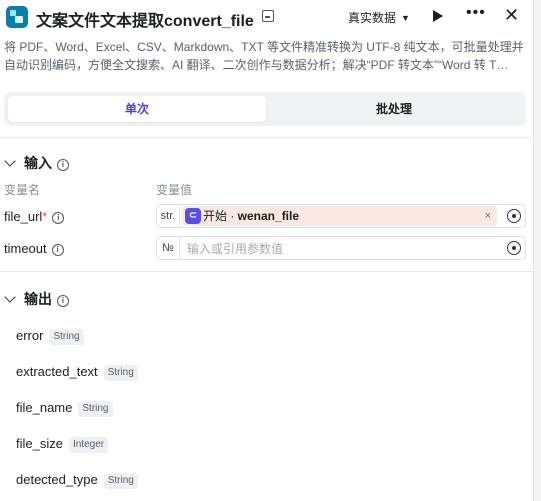  I want to click on clear-icon: ×, so click(488, 216).